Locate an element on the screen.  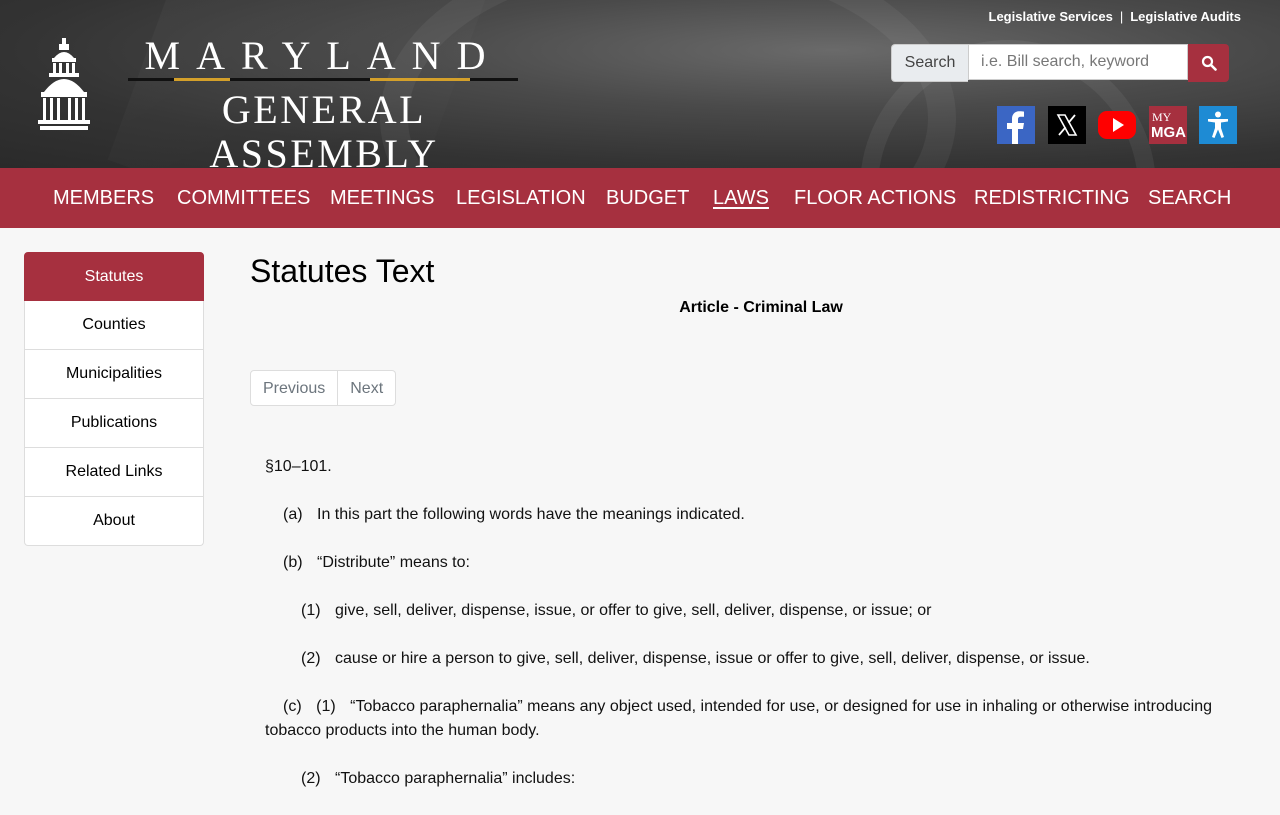
pager: Previous Next is located at coordinates (323, 388).